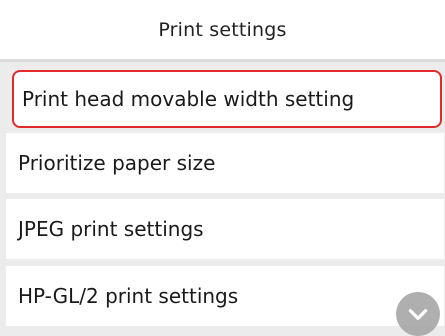 The height and width of the screenshot is (336, 445). What do you see at coordinates (117, 163) in the screenshot?
I see `menu-item-label: Prioritize paper size` at bounding box center [117, 163].